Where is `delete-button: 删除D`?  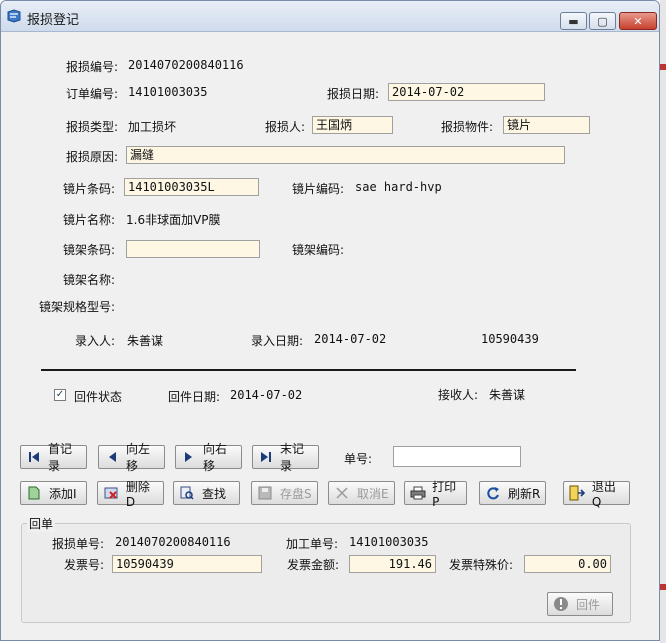
delete-button: 删除D is located at coordinates (130, 494).